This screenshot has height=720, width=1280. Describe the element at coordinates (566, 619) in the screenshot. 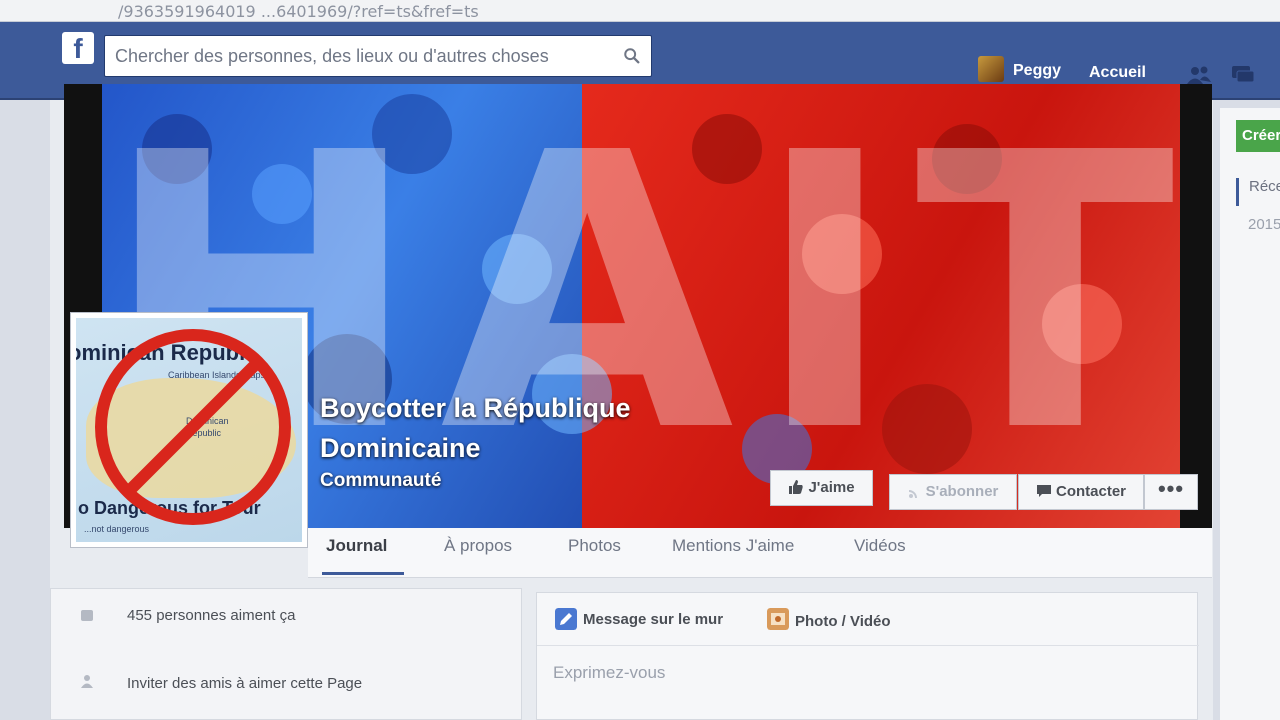

I see `pencil-icon` at that location.